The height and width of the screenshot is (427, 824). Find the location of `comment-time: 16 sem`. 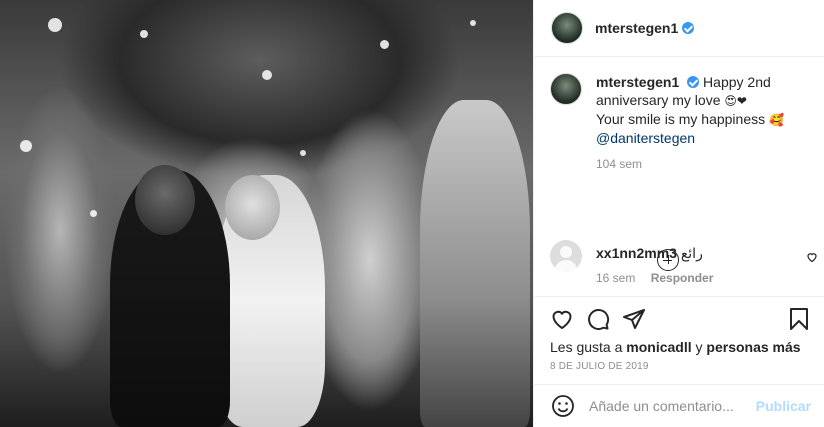

comment-time: 16 sem is located at coordinates (615, 278).